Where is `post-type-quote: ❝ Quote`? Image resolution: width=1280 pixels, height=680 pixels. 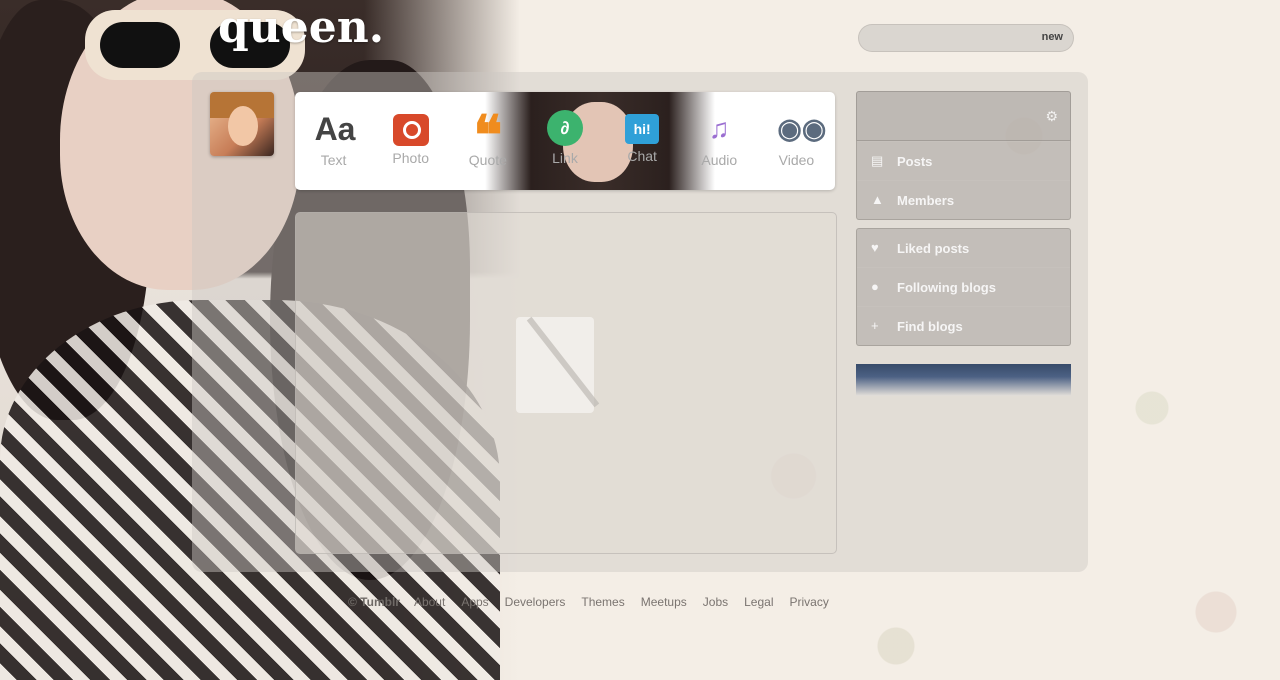
post-type-quote: ❝ Quote is located at coordinates (487, 141).